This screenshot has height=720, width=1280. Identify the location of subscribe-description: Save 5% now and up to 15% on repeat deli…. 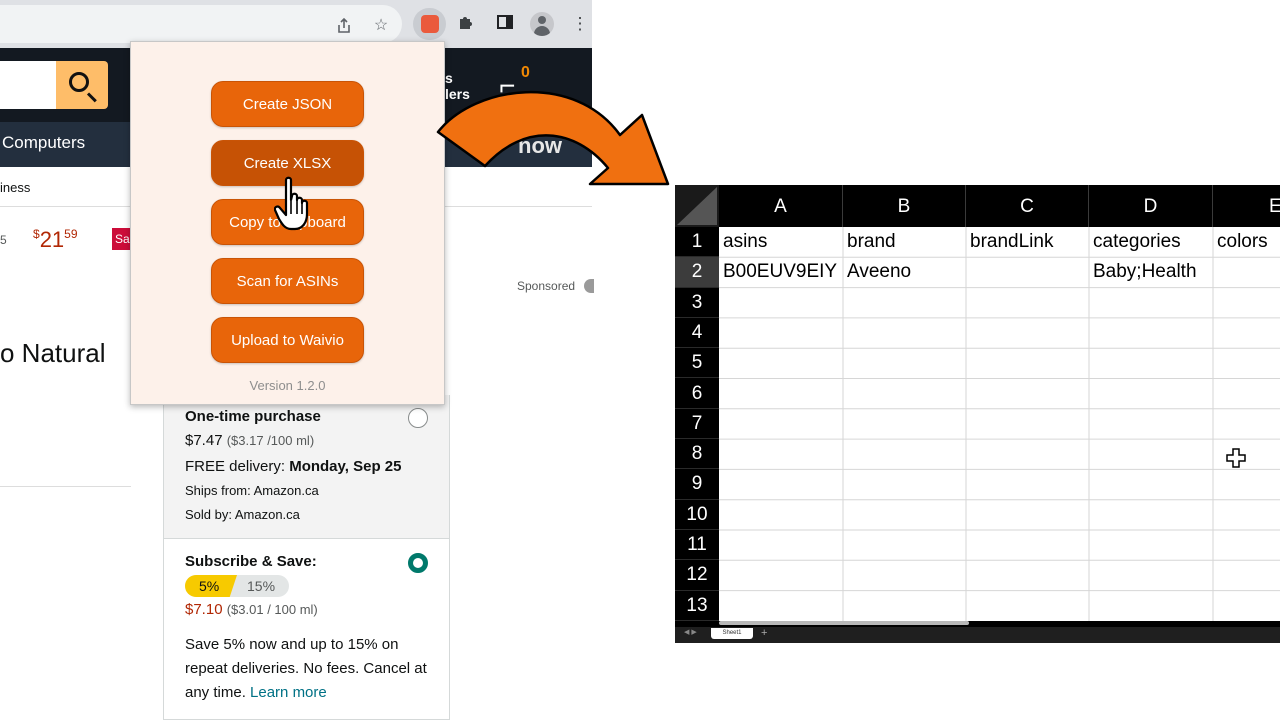
(306, 668).